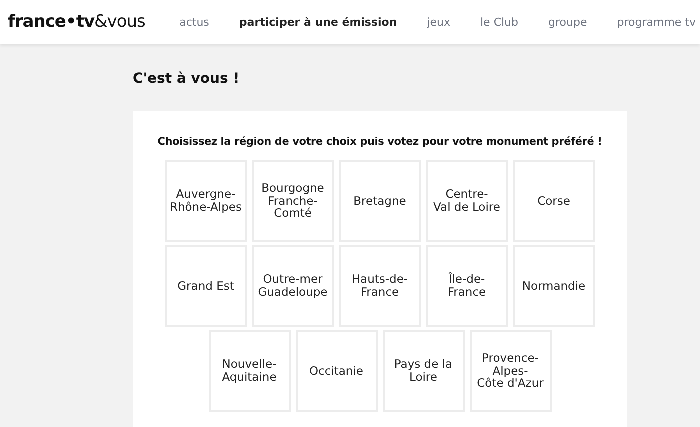 The height and width of the screenshot is (427, 700). I want to click on region-tile: Provence- Alpes- Côte d'Azur, so click(511, 371).